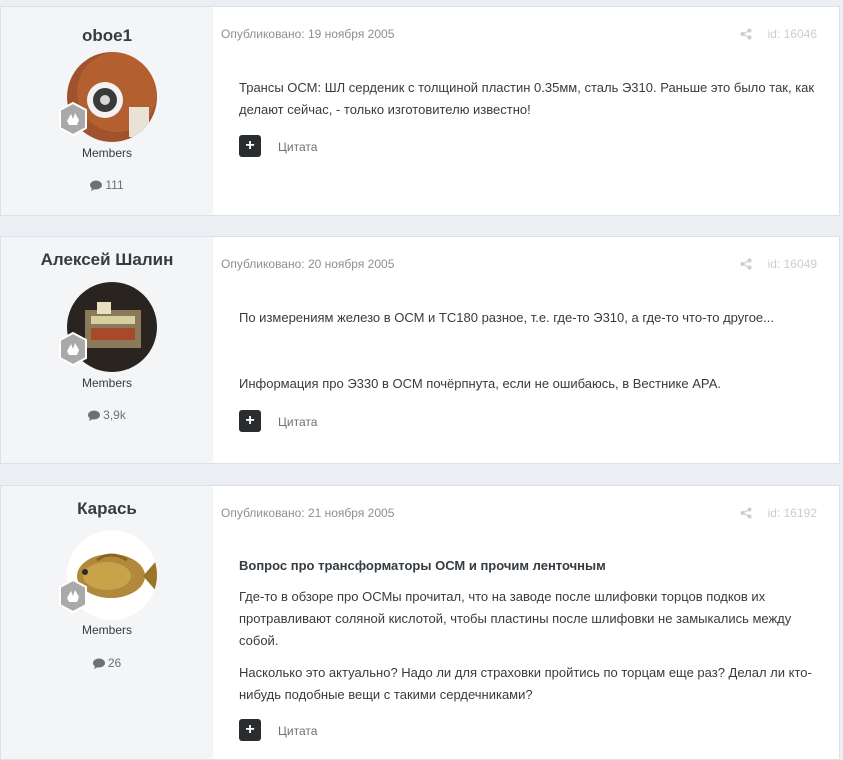  What do you see at coordinates (792, 513) in the screenshot?
I see `post-id: id: 16192` at bounding box center [792, 513].